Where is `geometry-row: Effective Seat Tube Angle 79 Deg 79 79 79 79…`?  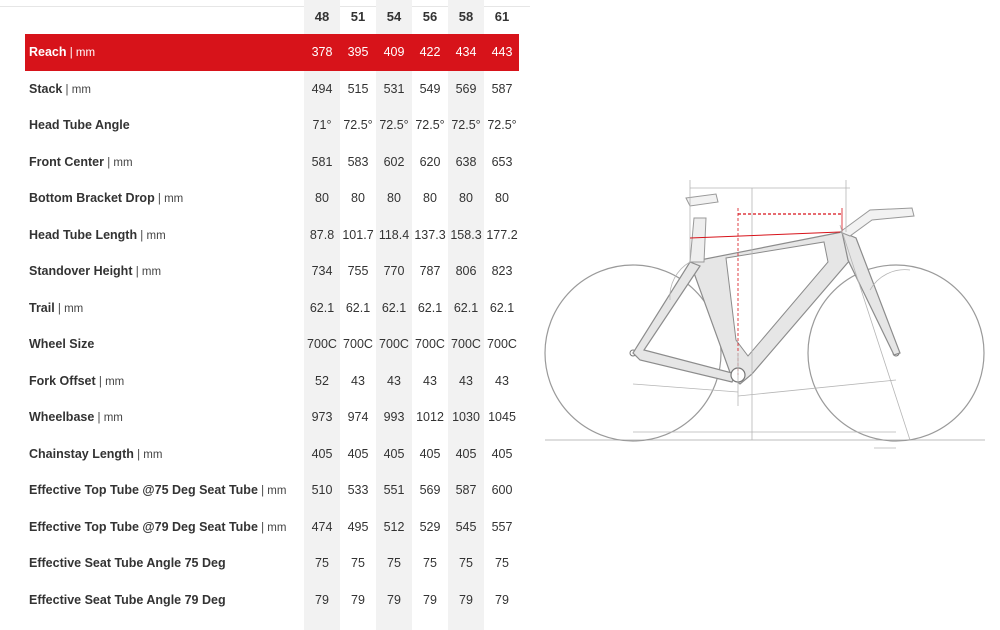 geometry-row: Effective Seat Tube Angle 79 Deg 79 79 79 79… is located at coordinates (272, 600).